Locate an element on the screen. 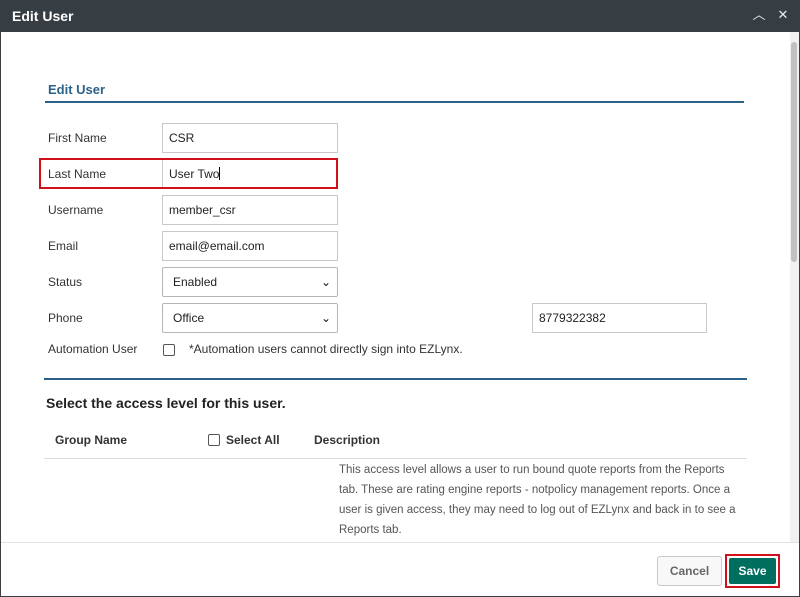 This screenshot has height=597, width=800. select-all-checkbox is located at coordinates (214, 440).